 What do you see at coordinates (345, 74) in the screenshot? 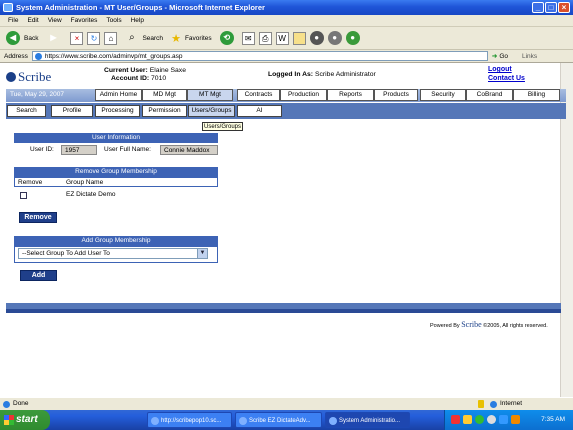
I see `logged-in-value: Scribe Administrator` at bounding box center [345, 74].